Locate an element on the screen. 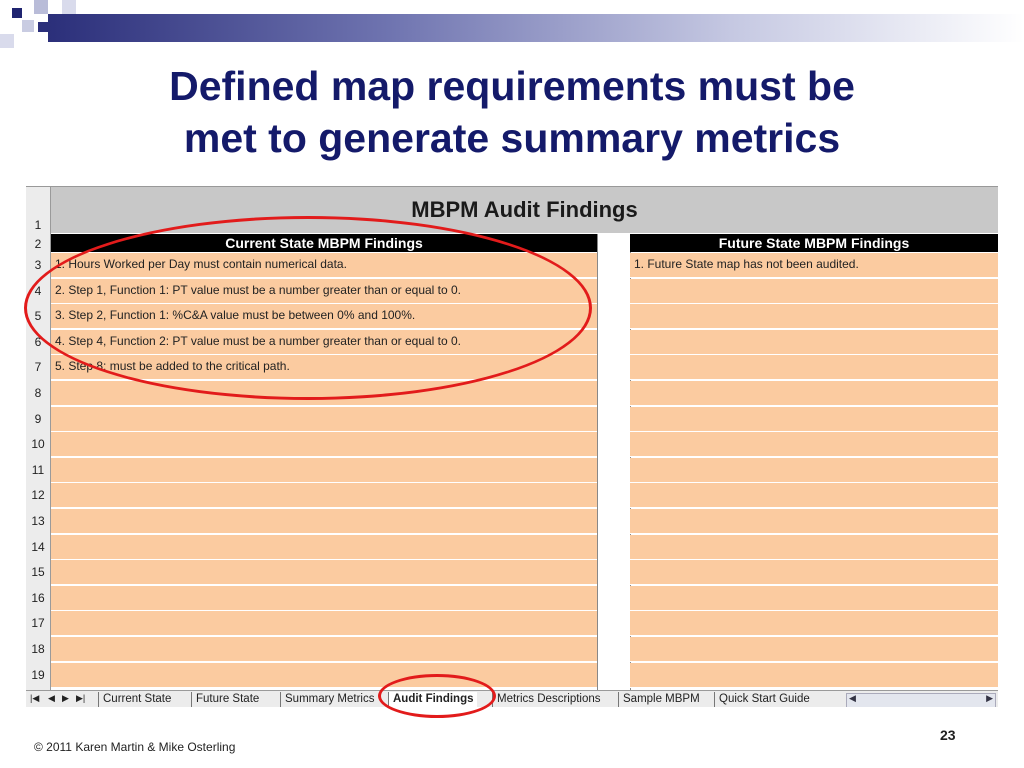  row-number: 1 is located at coordinates (38, 225).